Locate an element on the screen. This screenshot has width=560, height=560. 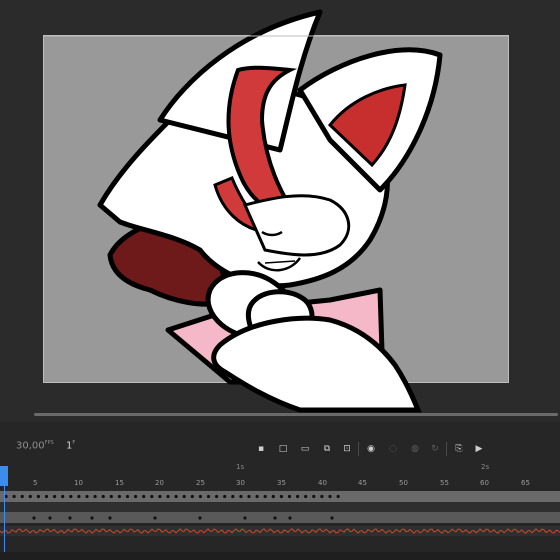
playhead-line is located at coordinates (4, 523).